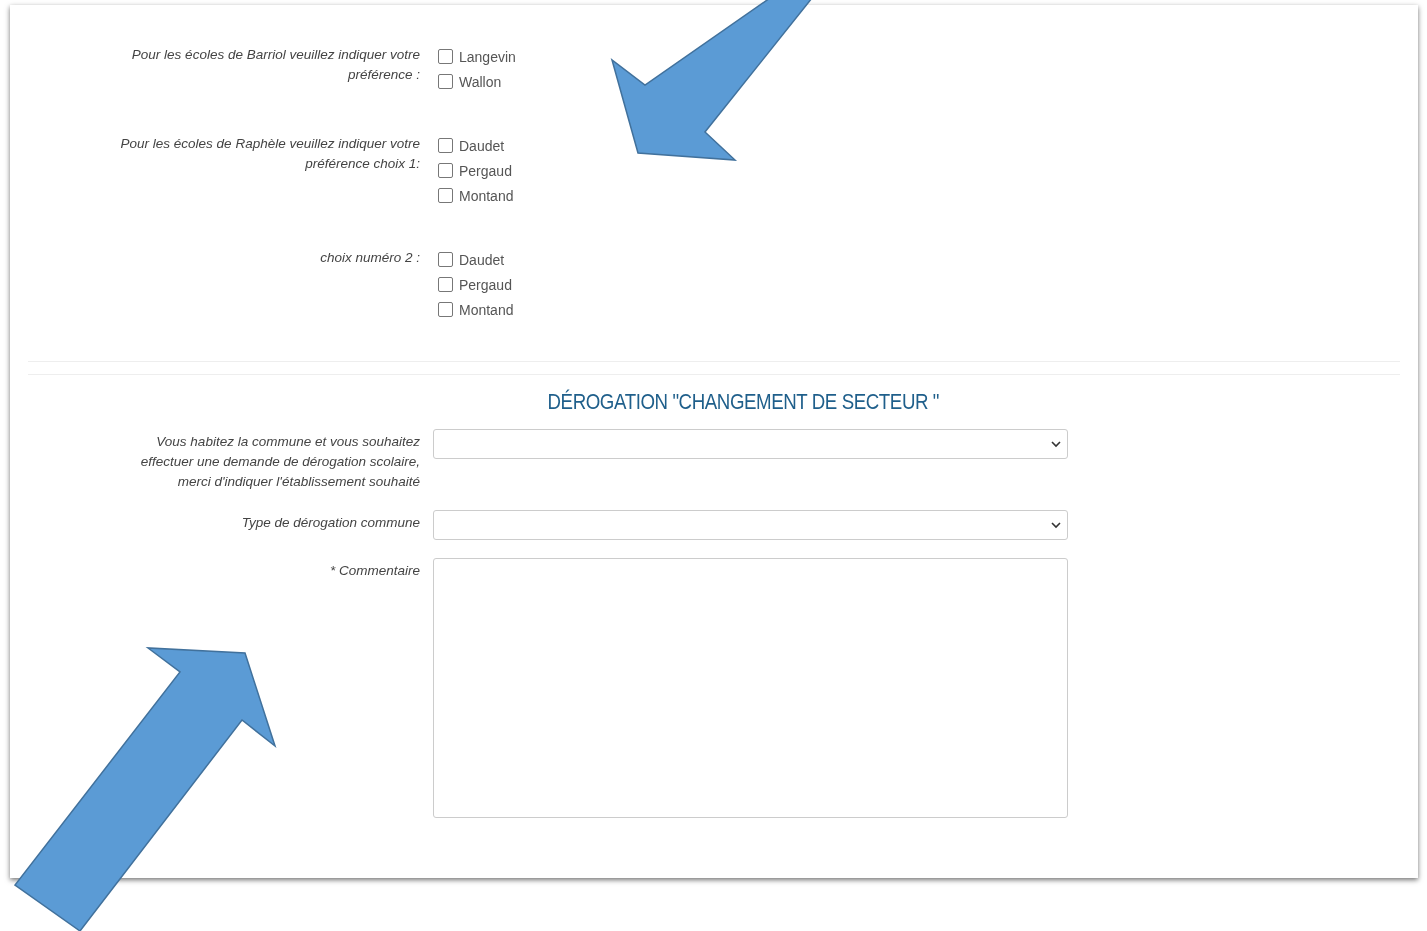 The height and width of the screenshot is (931, 1427). I want to click on section-title: DÉROGATION "CHANGEMENT DE SECTEUR ", so click(743, 402).